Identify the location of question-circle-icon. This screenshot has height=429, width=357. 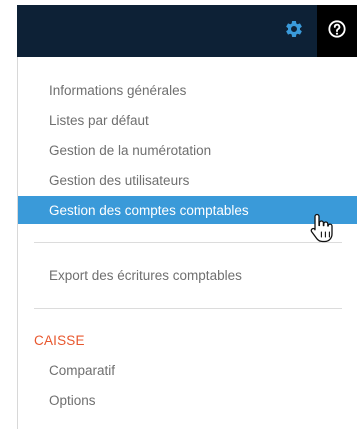
(337, 31).